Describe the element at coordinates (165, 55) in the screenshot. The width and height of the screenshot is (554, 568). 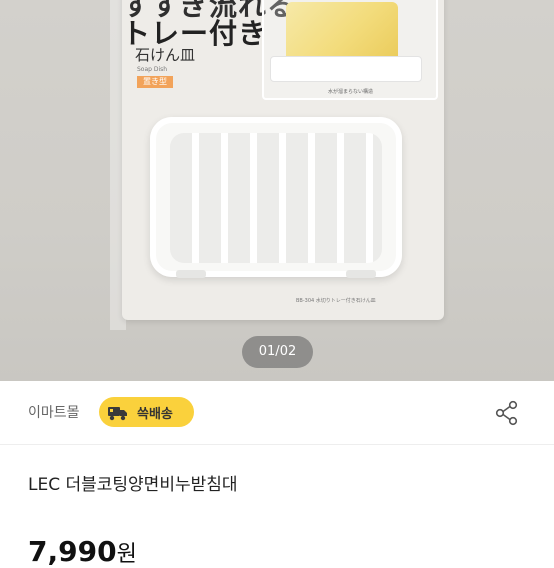
I see `packaging-subtitle: 石けん皿` at that location.